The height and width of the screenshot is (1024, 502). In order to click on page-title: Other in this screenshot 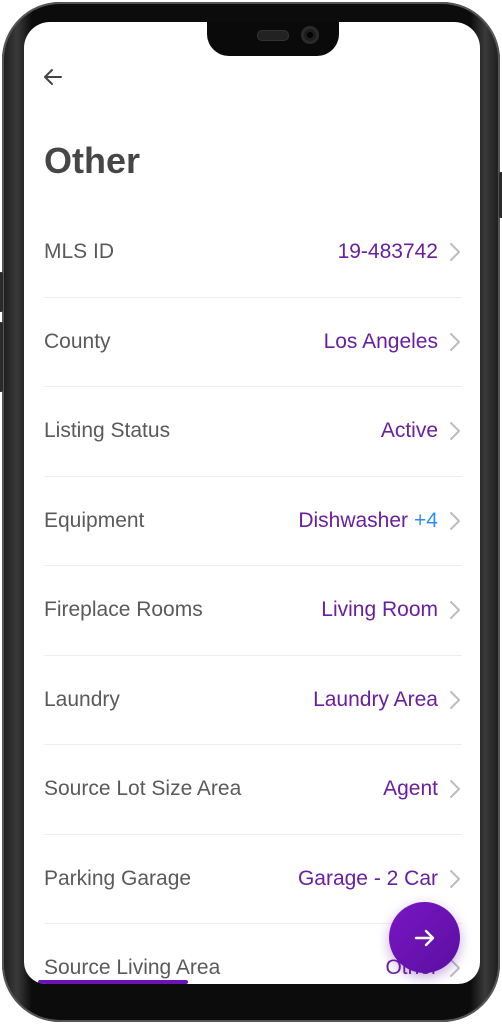, I will do `click(92, 160)`.